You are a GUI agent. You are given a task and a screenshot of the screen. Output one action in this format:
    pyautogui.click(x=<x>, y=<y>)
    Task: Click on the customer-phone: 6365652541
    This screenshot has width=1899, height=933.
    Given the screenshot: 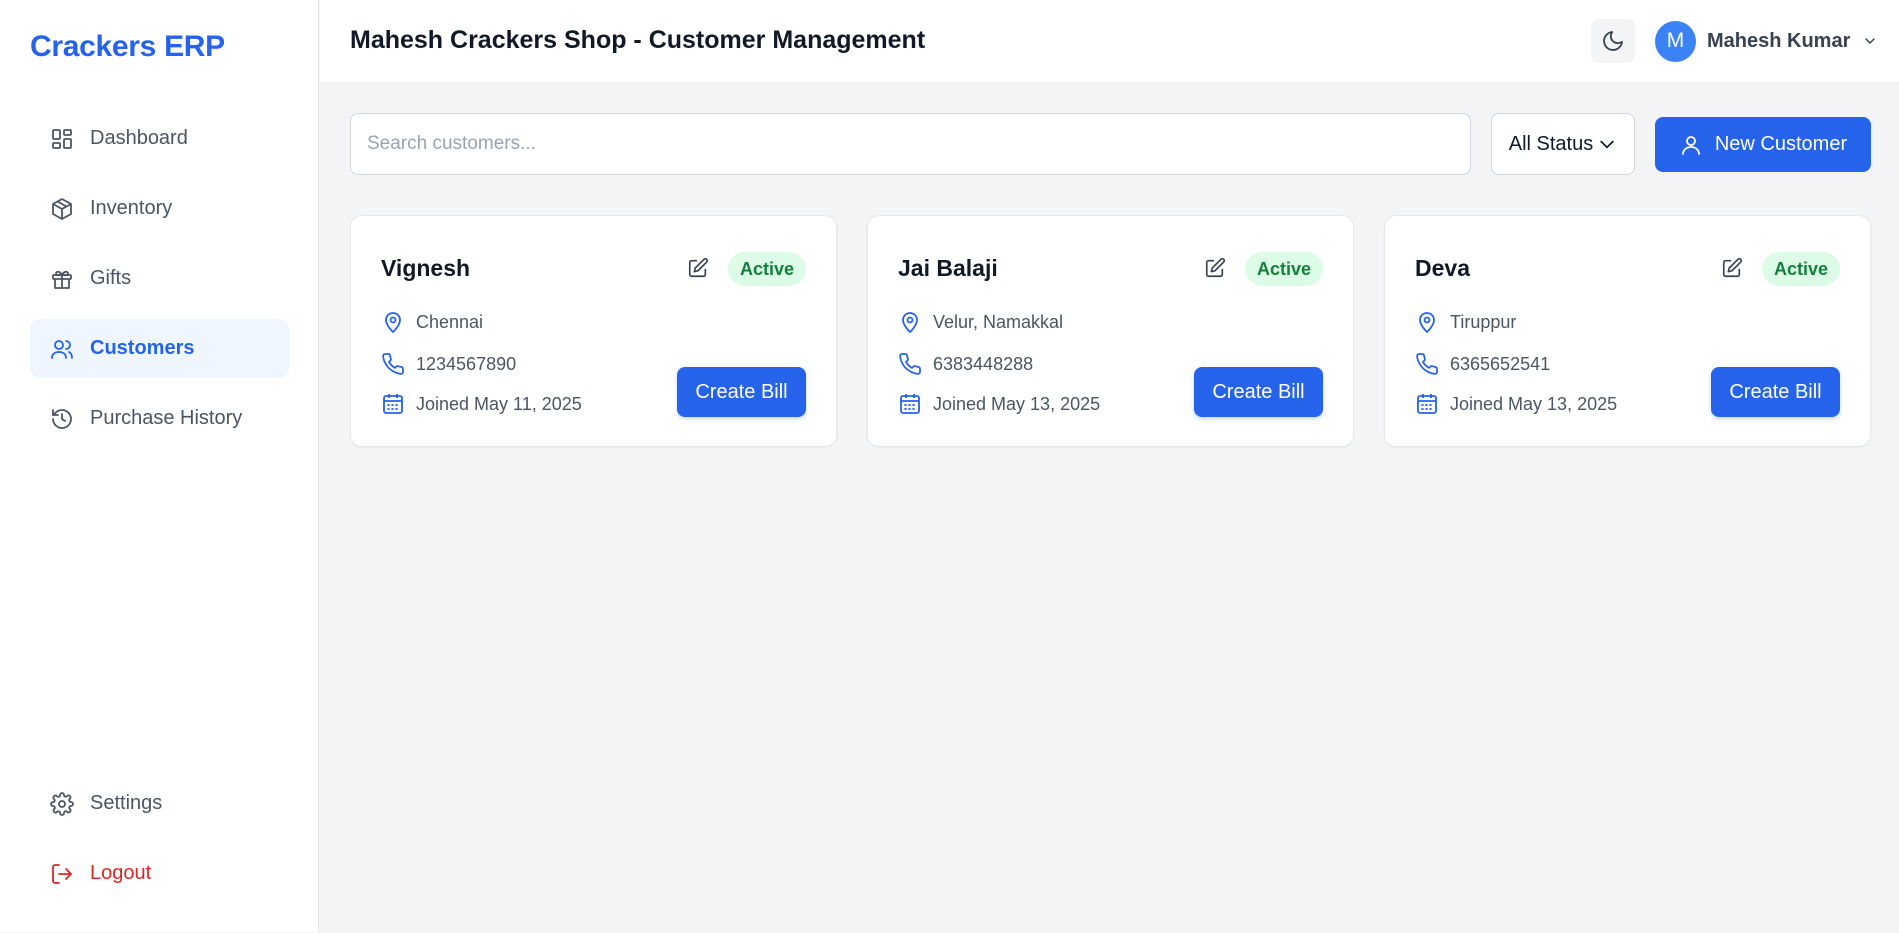 What is the action you would take?
    pyautogui.click(x=1482, y=364)
    